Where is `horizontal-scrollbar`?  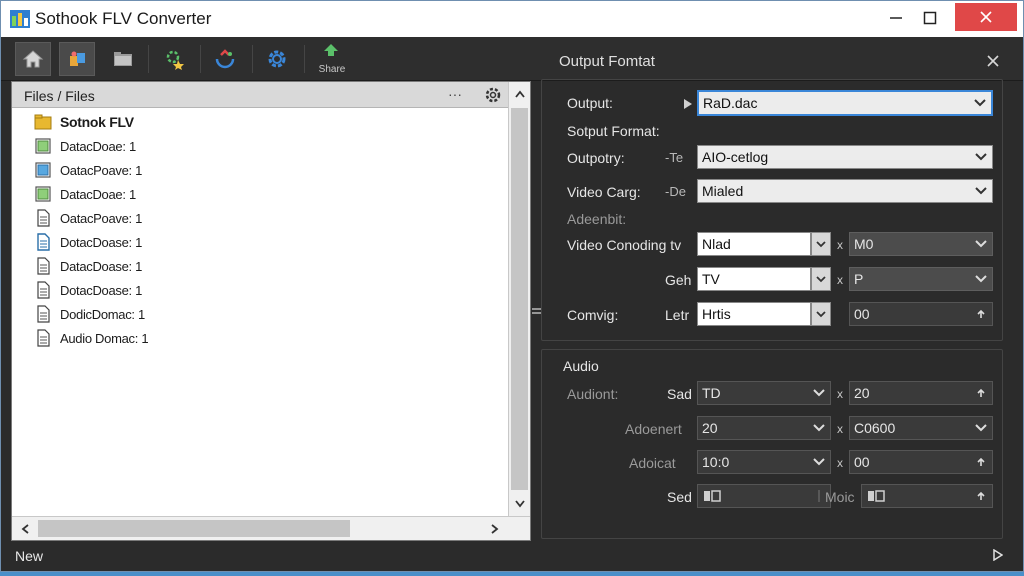
horizontal-scrollbar is located at coordinates (271, 528).